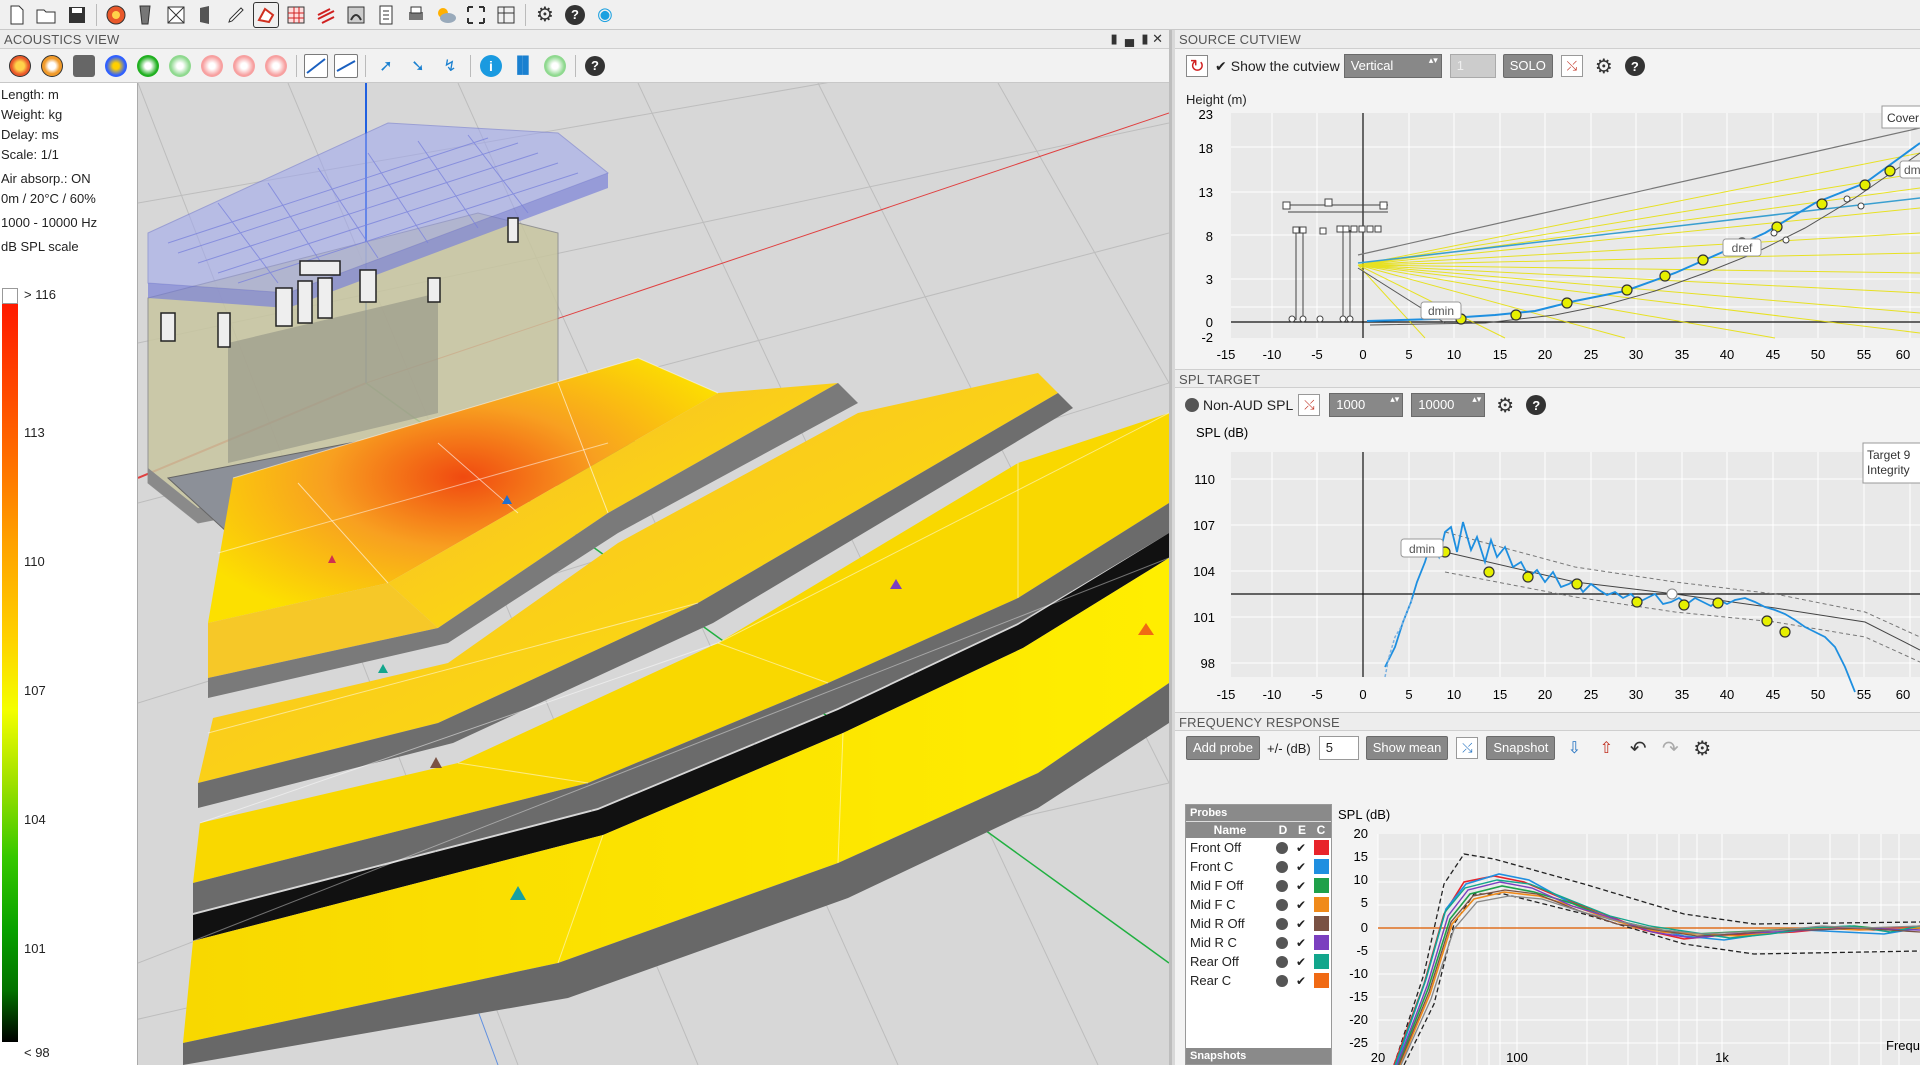  What do you see at coordinates (180, 65) in the screenshot?
I see `light-green-map-icon` at bounding box center [180, 65].